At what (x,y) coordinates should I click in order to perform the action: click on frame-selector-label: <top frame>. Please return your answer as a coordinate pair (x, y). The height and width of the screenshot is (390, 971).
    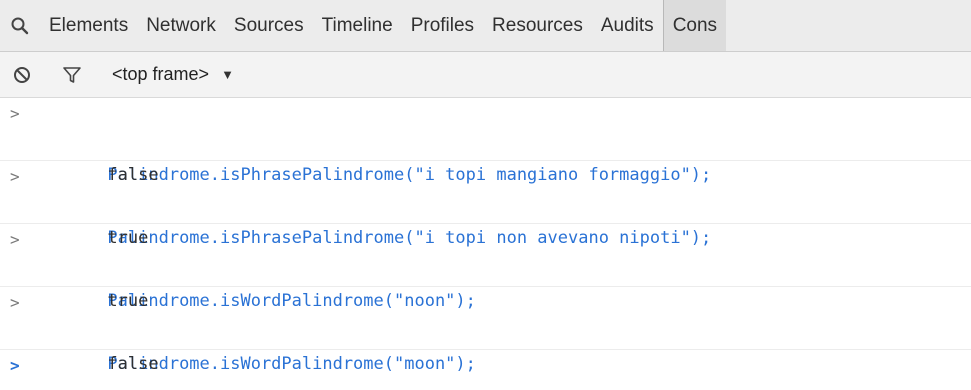
    Looking at the image, I should click on (161, 74).